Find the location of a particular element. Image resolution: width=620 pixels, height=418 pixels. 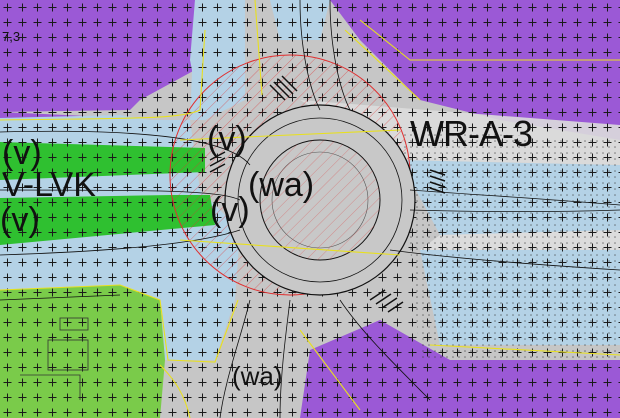

zone-label-v-topleft: (v) is located at coordinates (22, 153).